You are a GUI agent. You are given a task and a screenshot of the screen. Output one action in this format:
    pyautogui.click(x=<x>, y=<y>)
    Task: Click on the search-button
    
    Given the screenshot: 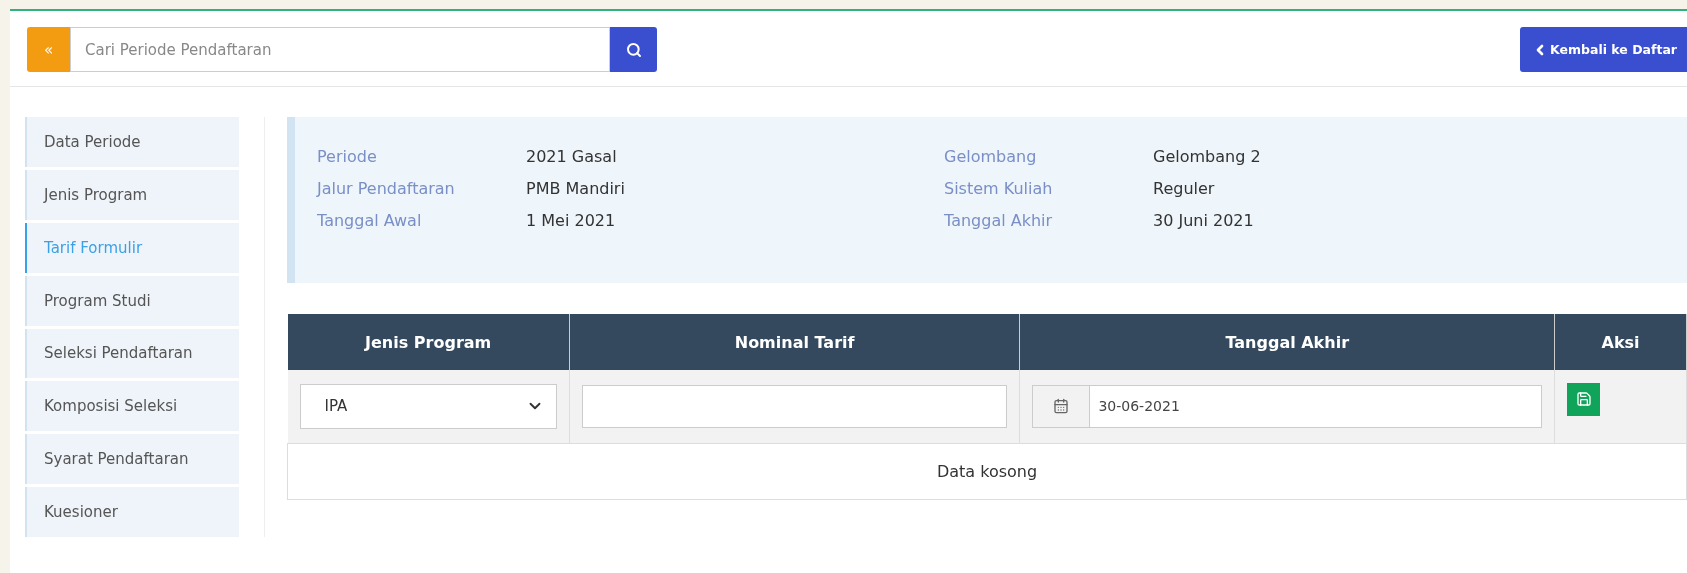 What is the action you would take?
    pyautogui.click(x=633, y=49)
    